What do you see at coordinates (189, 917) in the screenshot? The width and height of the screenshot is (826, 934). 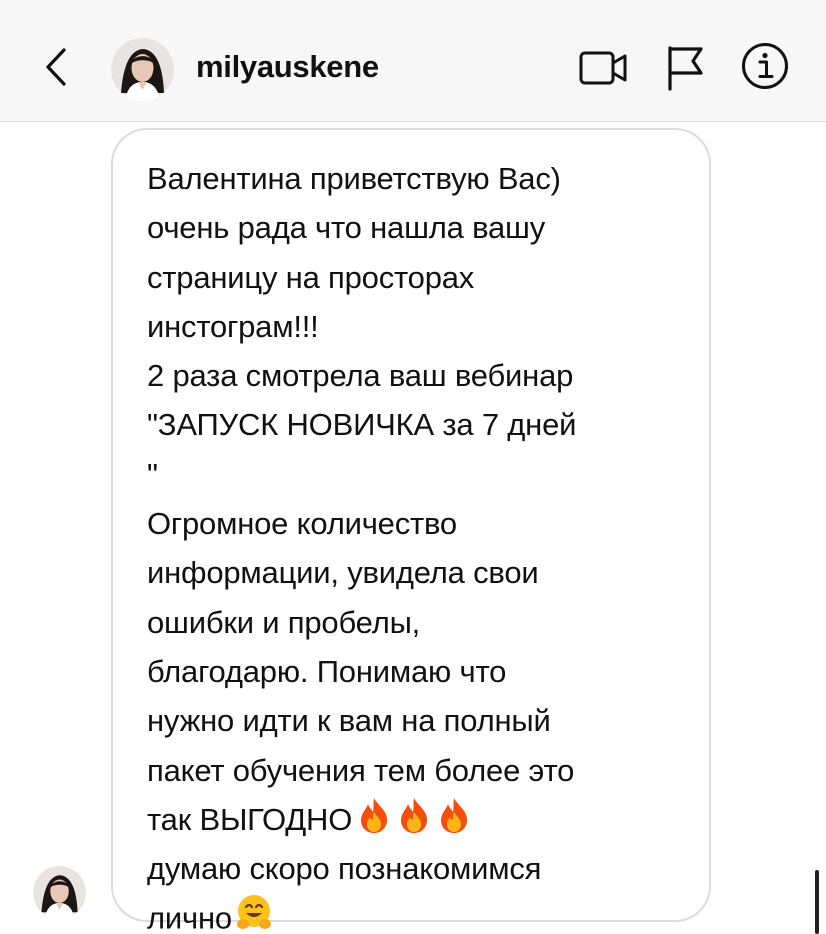 I see `message-text: лично` at bounding box center [189, 917].